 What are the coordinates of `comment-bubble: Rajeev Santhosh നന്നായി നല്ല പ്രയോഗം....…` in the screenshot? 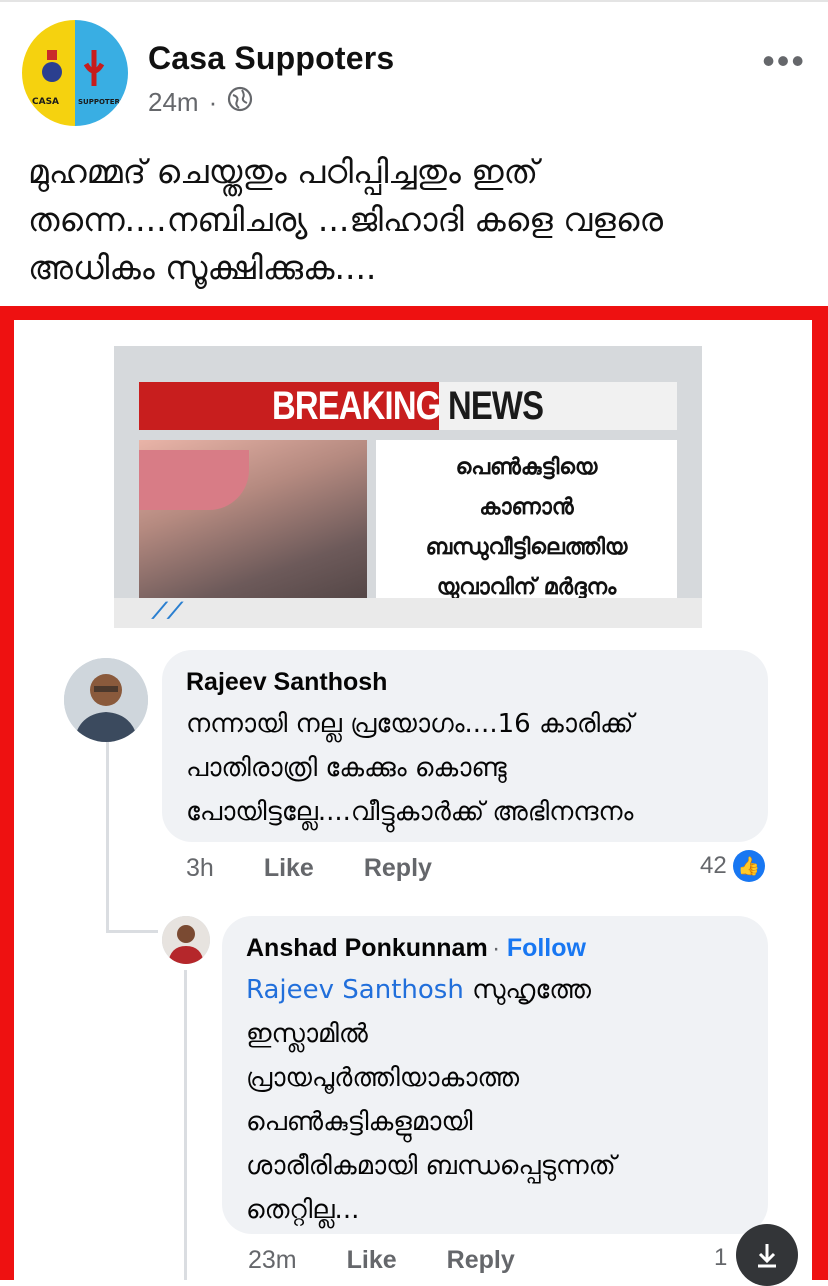 It's located at (465, 746).